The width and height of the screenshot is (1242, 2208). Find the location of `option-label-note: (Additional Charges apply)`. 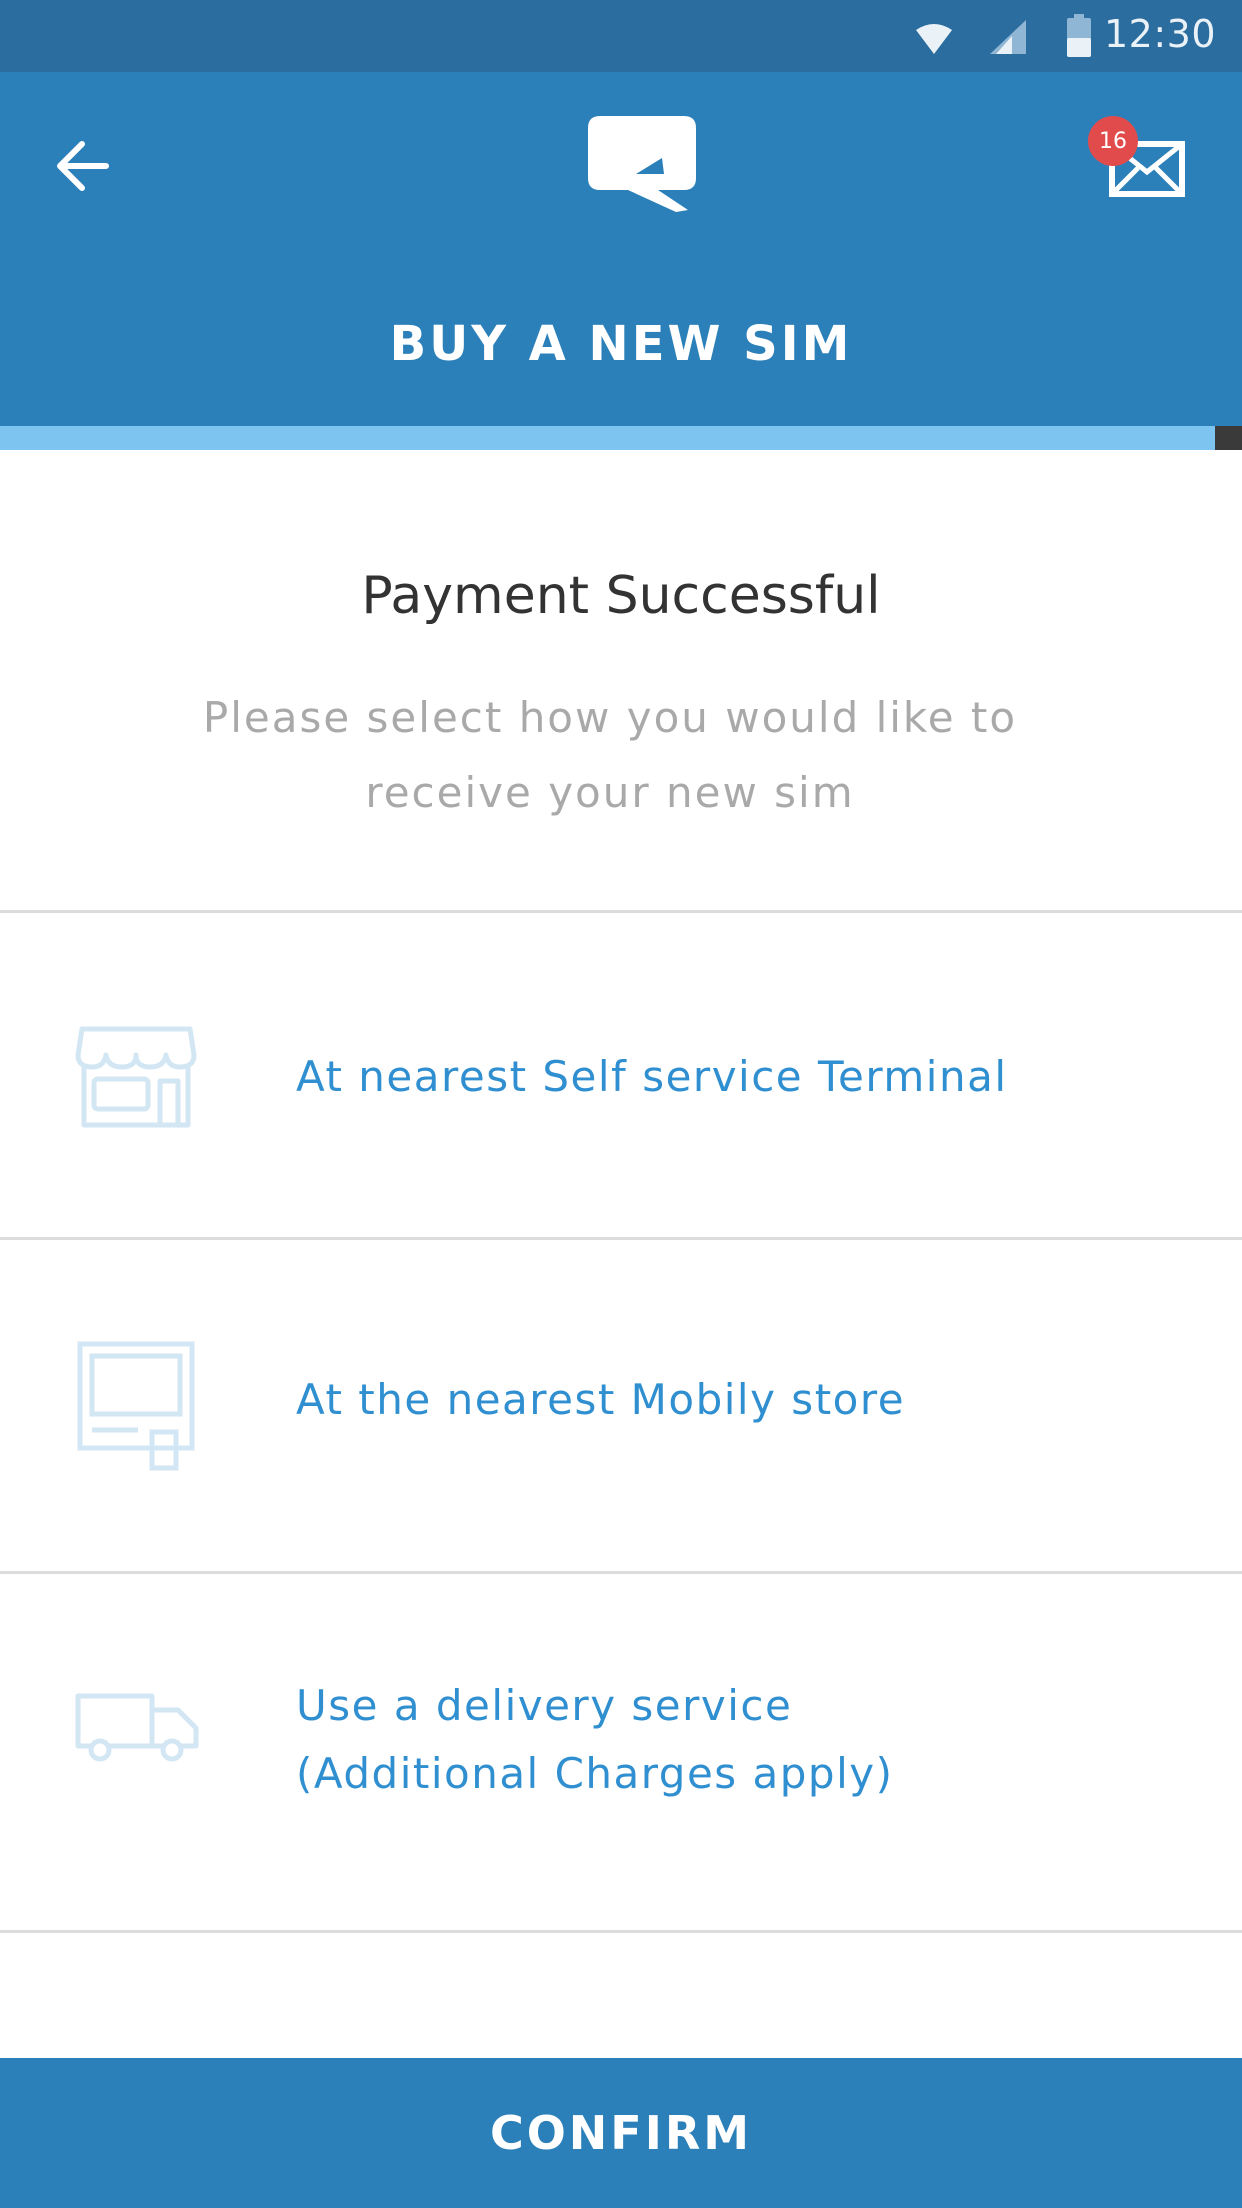

option-label-note: (Additional Charges apply) is located at coordinates (595, 1773).